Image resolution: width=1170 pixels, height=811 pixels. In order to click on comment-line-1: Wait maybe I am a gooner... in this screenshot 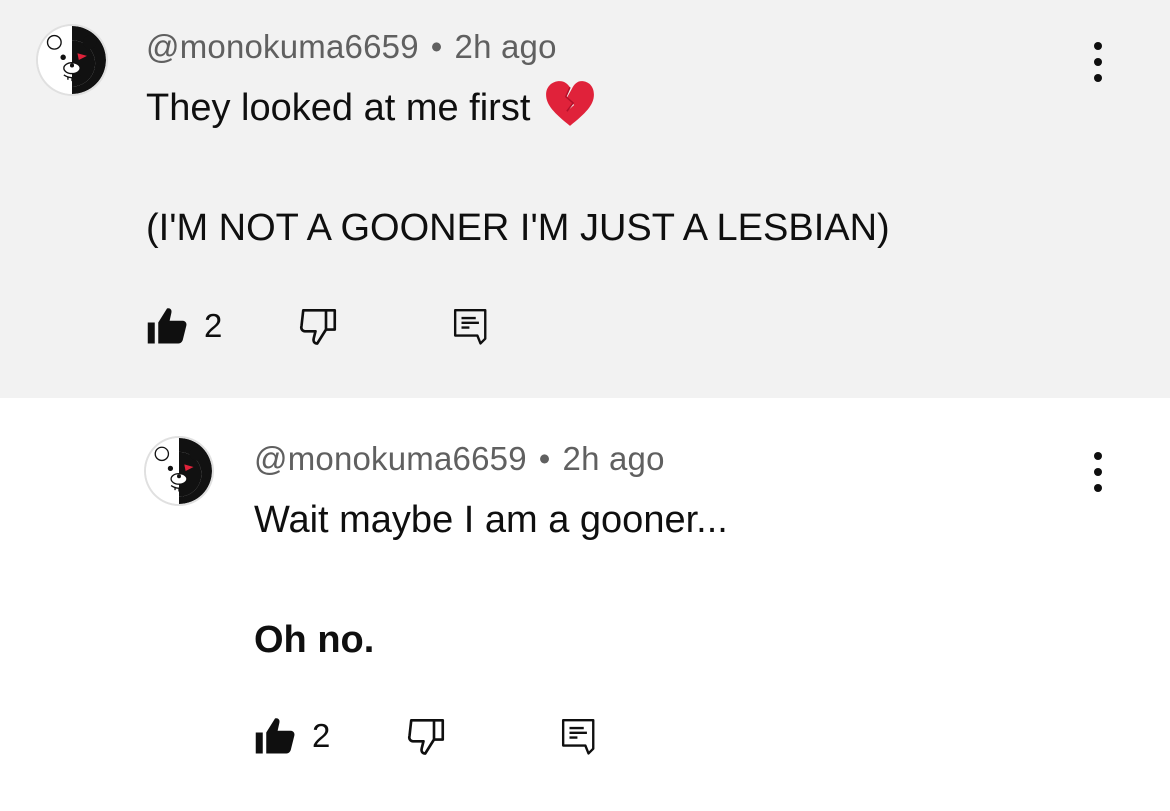, I will do `click(491, 520)`.